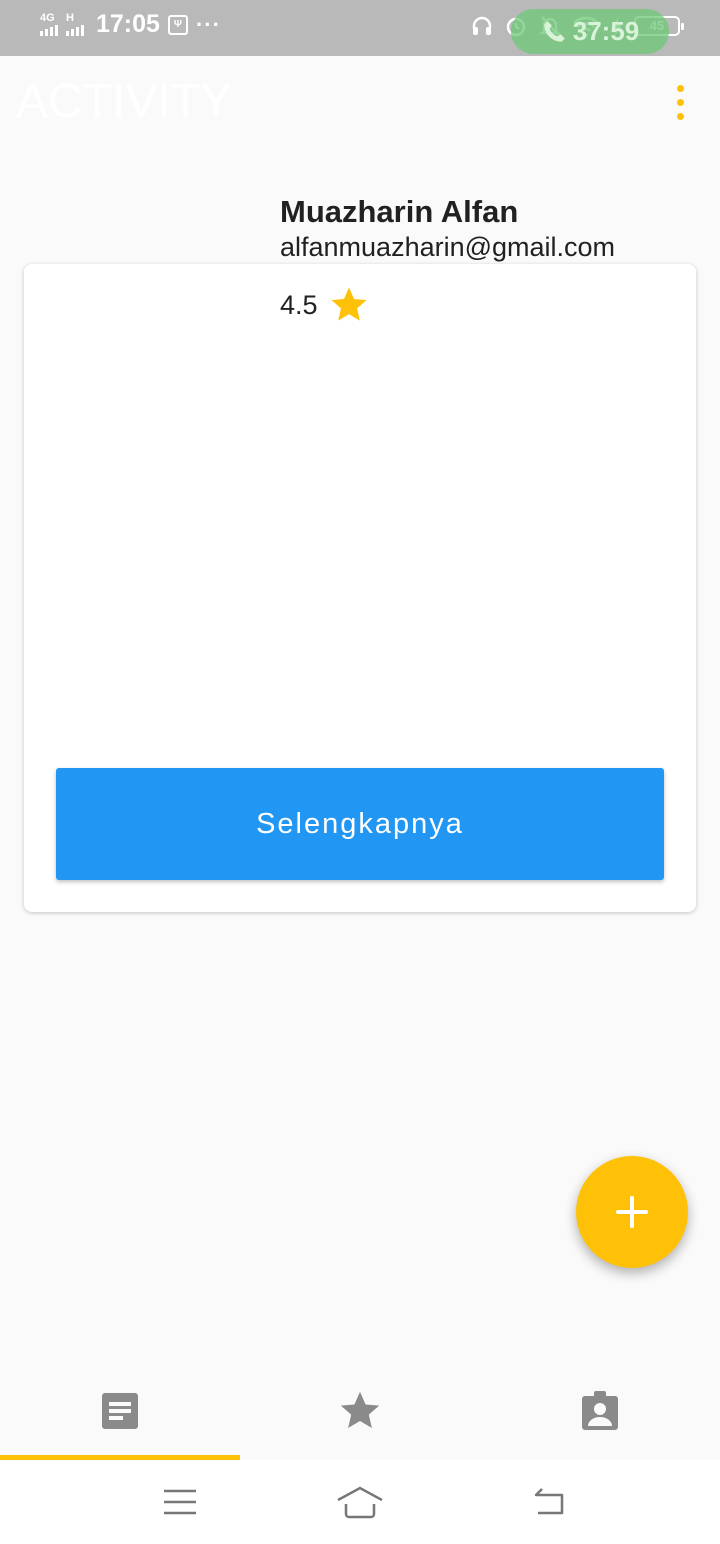  I want to click on more-notifications-icon: ···, so click(208, 24).